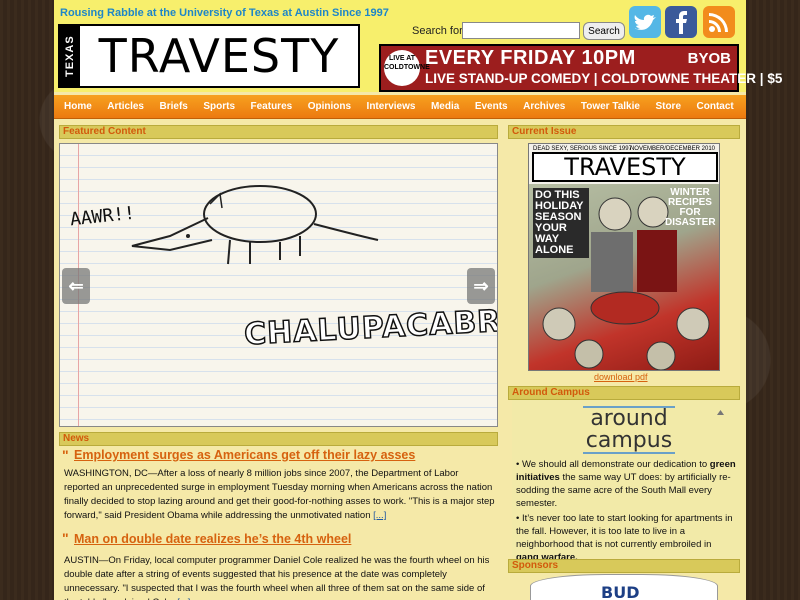  What do you see at coordinates (219, 106) in the screenshot?
I see `nav-sports: Sports` at bounding box center [219, 106].